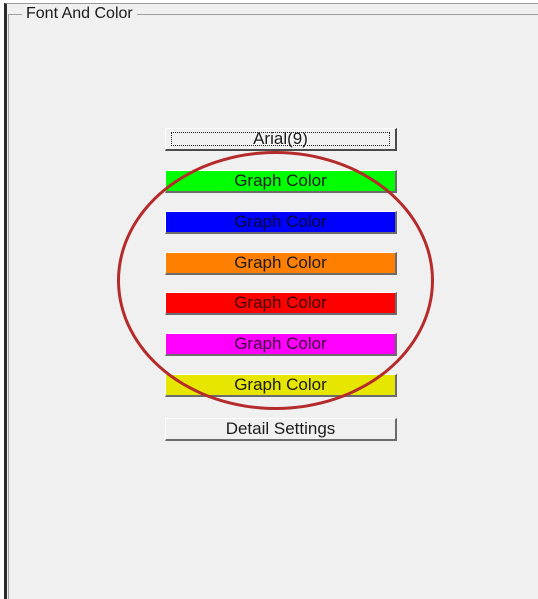 This screenshot has height=599, width=538. I want to click on detail-settings-label: Detail Settings, so click(280, 428).